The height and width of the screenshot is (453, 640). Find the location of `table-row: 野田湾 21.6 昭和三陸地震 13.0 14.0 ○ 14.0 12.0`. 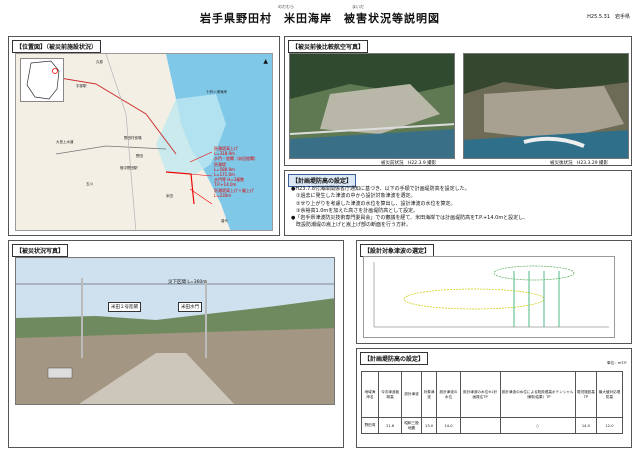

table-row: 野田湾 21.6 昭和三陸地震 13.0 14.0 ○ 14.0 12.0 is located at coordinates (492, 425).